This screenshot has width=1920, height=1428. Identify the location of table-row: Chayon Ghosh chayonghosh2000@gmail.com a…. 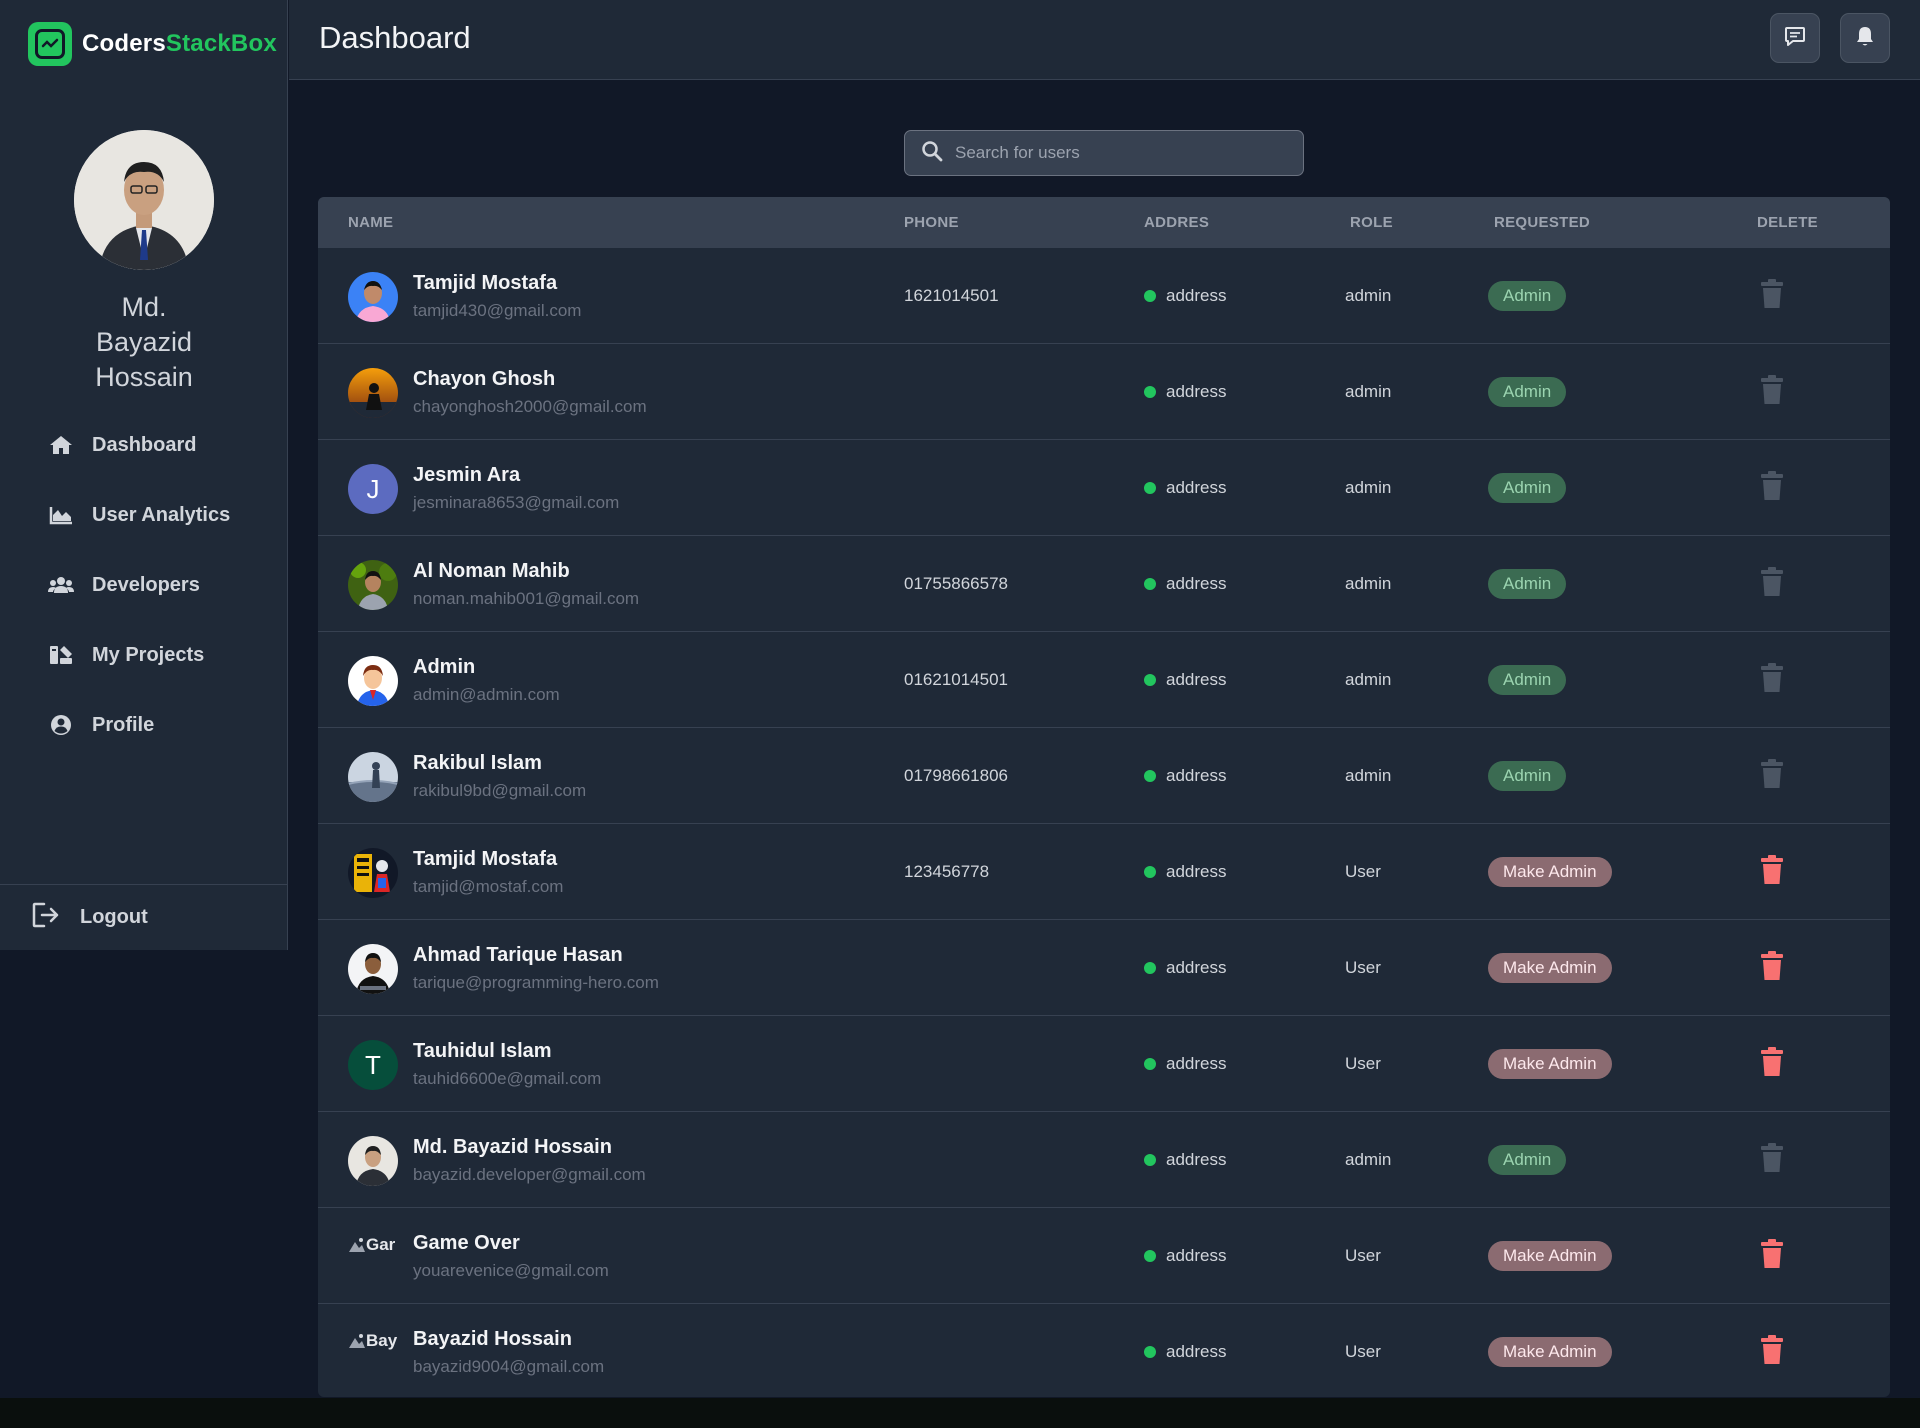
(1104, 391).